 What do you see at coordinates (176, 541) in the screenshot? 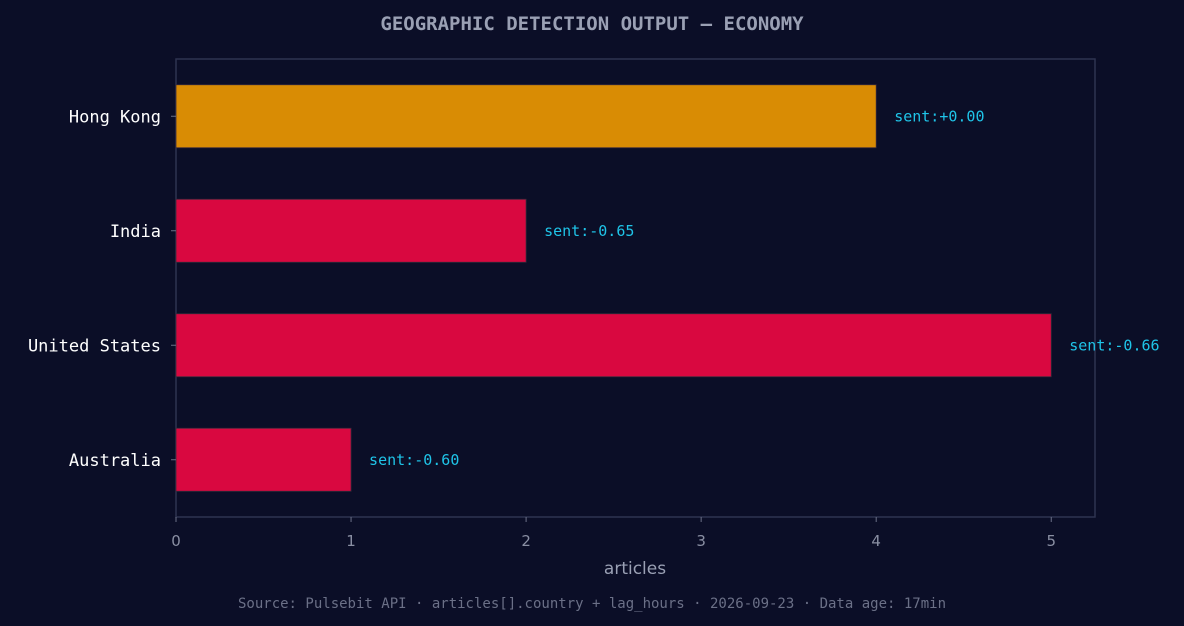
I see `x-tick-label: 0` at bounding box center [176, 541].